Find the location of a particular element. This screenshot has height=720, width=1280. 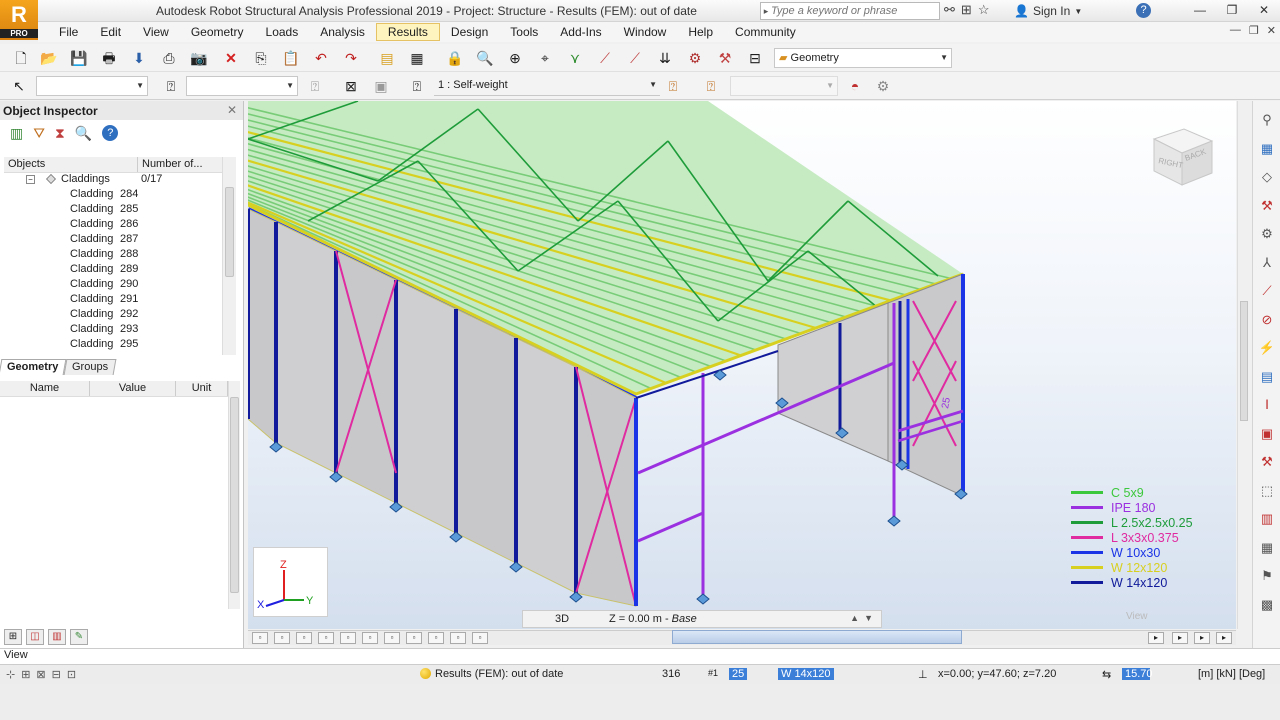

name-column-header: Name is located at coordinates (45, 388).